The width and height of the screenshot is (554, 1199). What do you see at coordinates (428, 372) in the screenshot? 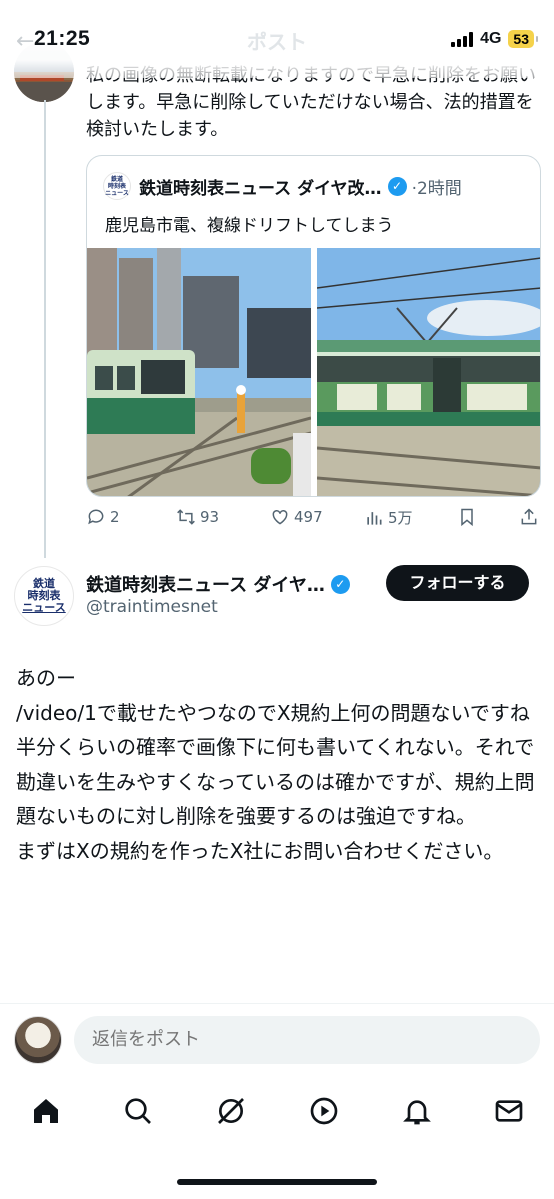
I see `tram-photo-right` at bounding box center [428, 372].